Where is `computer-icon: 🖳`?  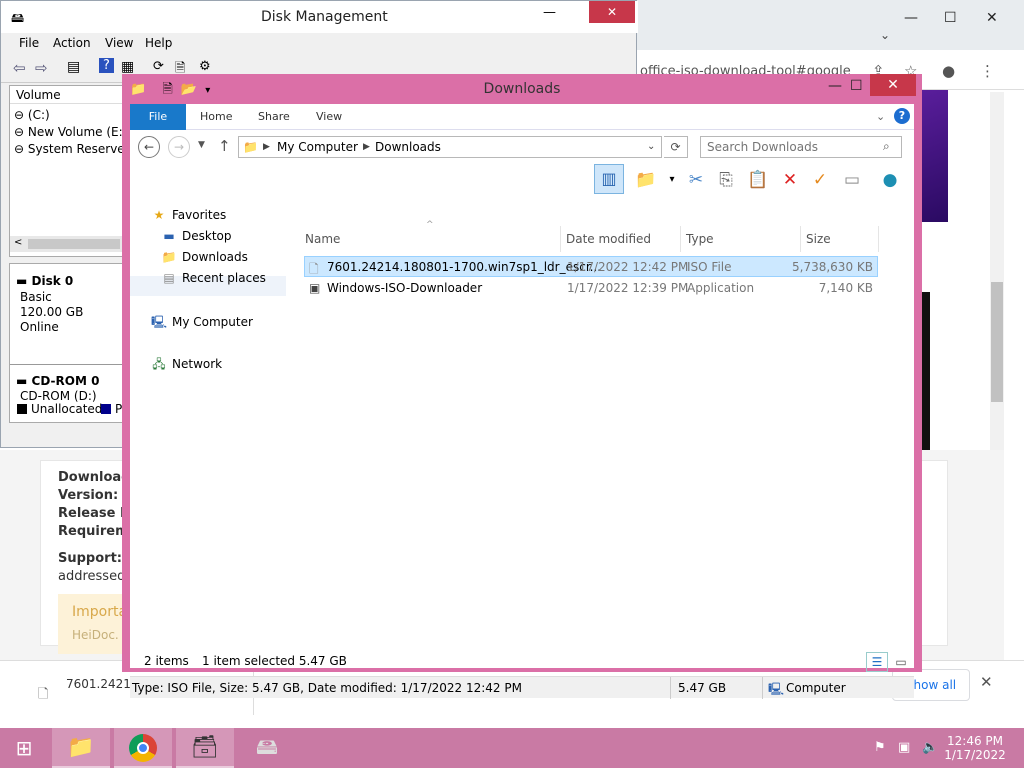
computer-icon: 🖳 is located at coordinates (158, 322).